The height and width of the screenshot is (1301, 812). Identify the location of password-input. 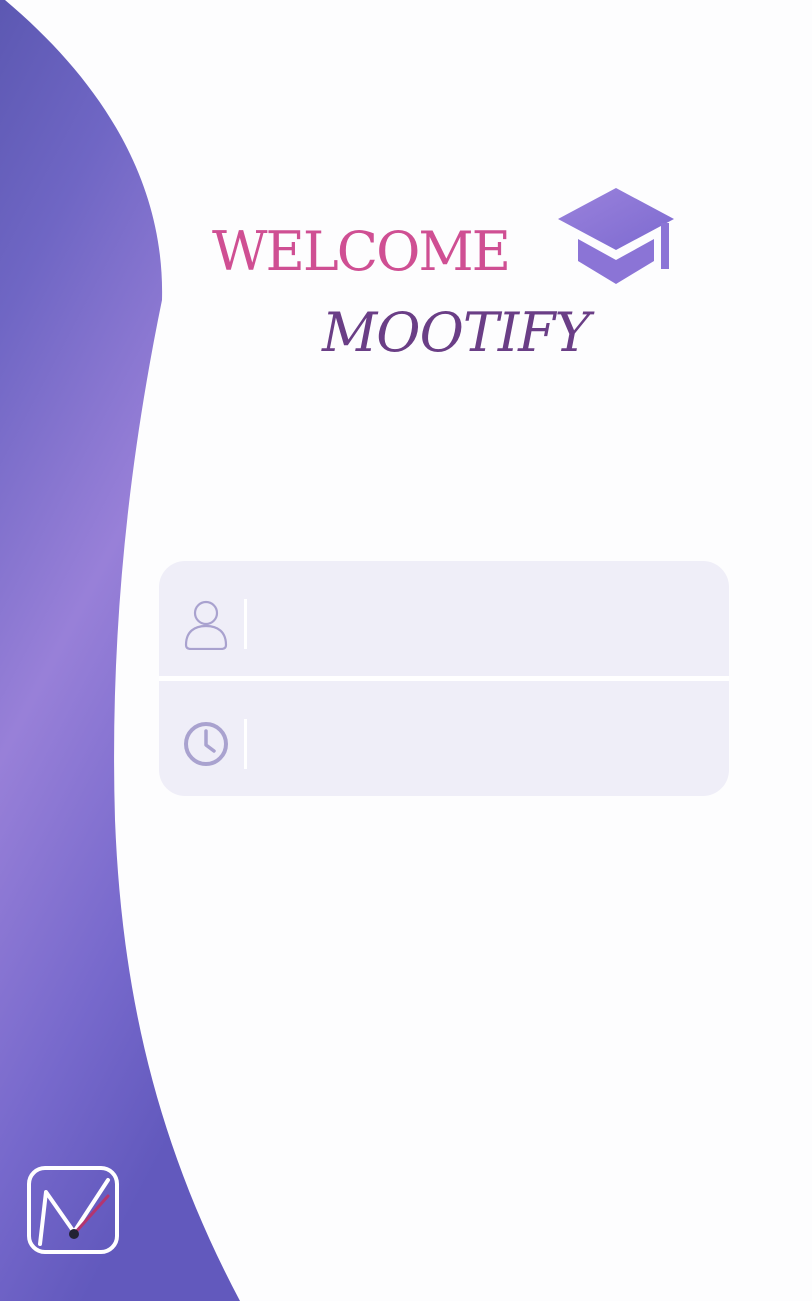
(481, 742).